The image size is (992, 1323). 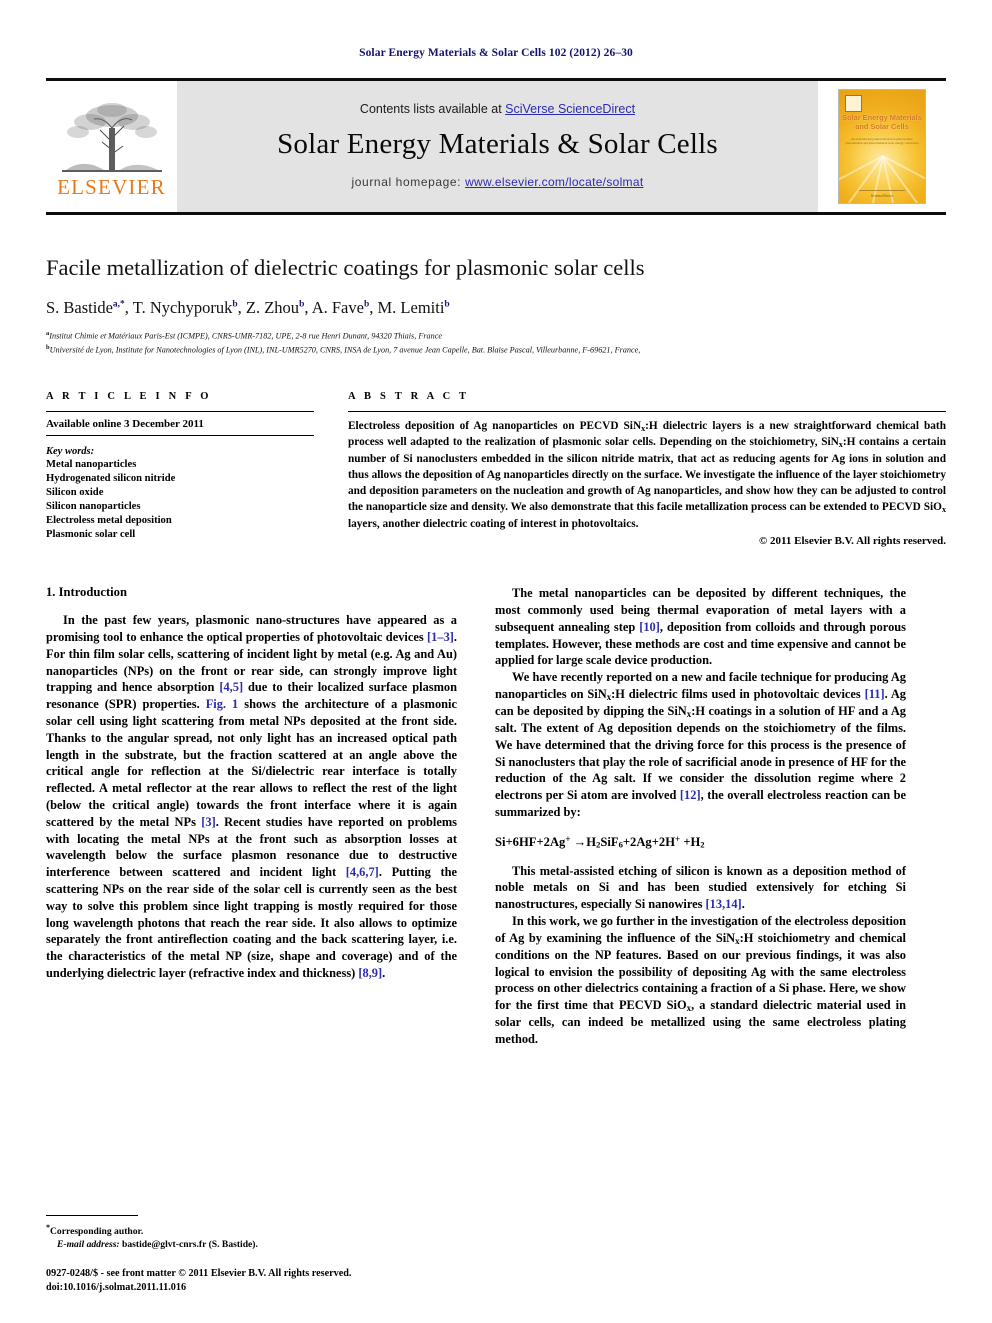 I want to click on corresponding-author-note: *Corresponding author., so click(x=251, y=1230).